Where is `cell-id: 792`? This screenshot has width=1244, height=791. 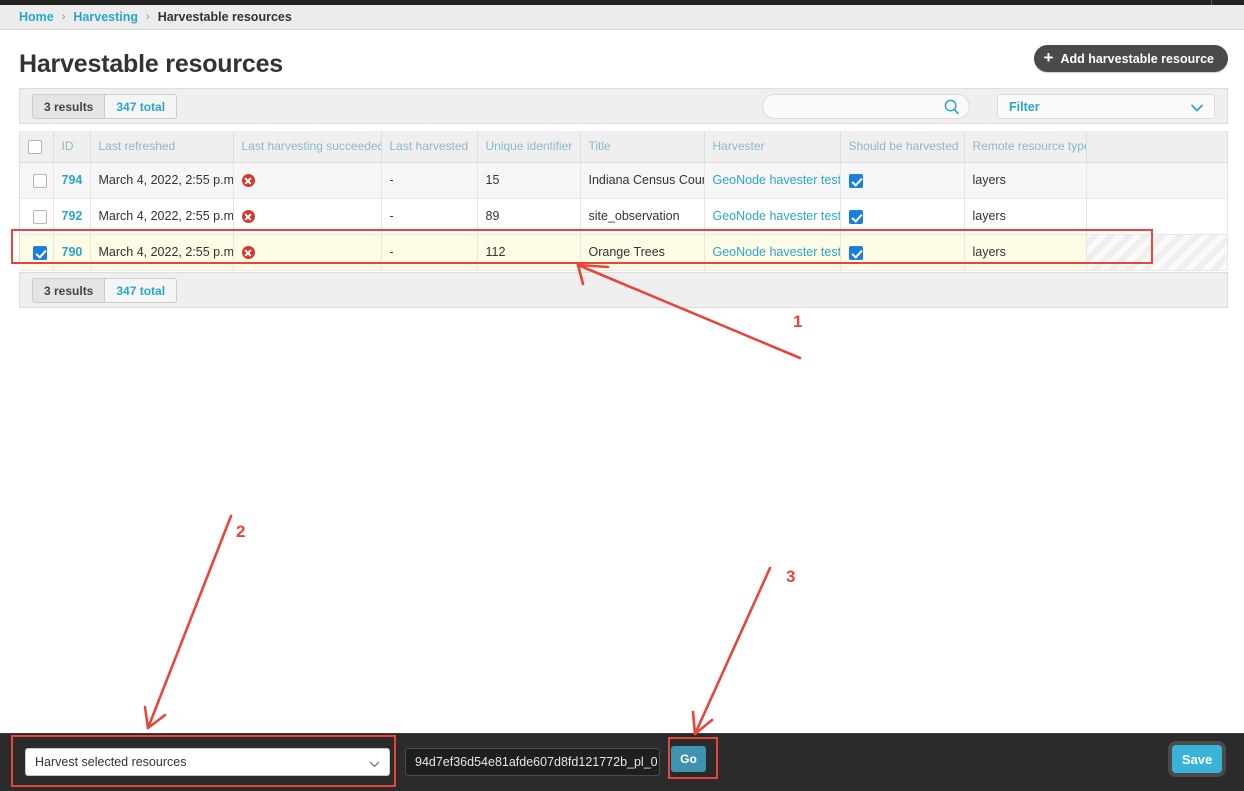
cell-id: 792 is located at coordinates (72, 216).